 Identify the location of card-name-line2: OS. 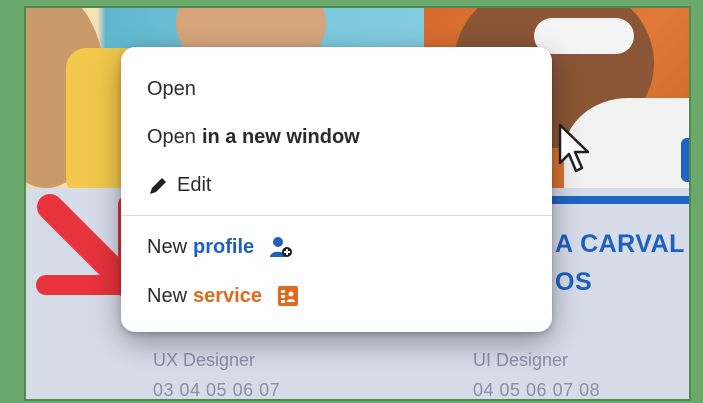
(574, 282).